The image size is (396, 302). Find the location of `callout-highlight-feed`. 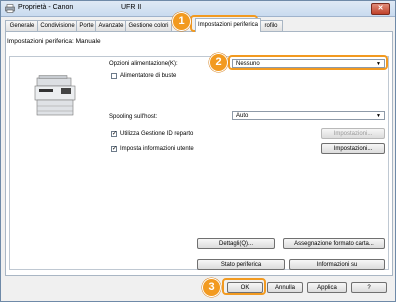

callout-highlight-feed is located at coordinates (308, 62).